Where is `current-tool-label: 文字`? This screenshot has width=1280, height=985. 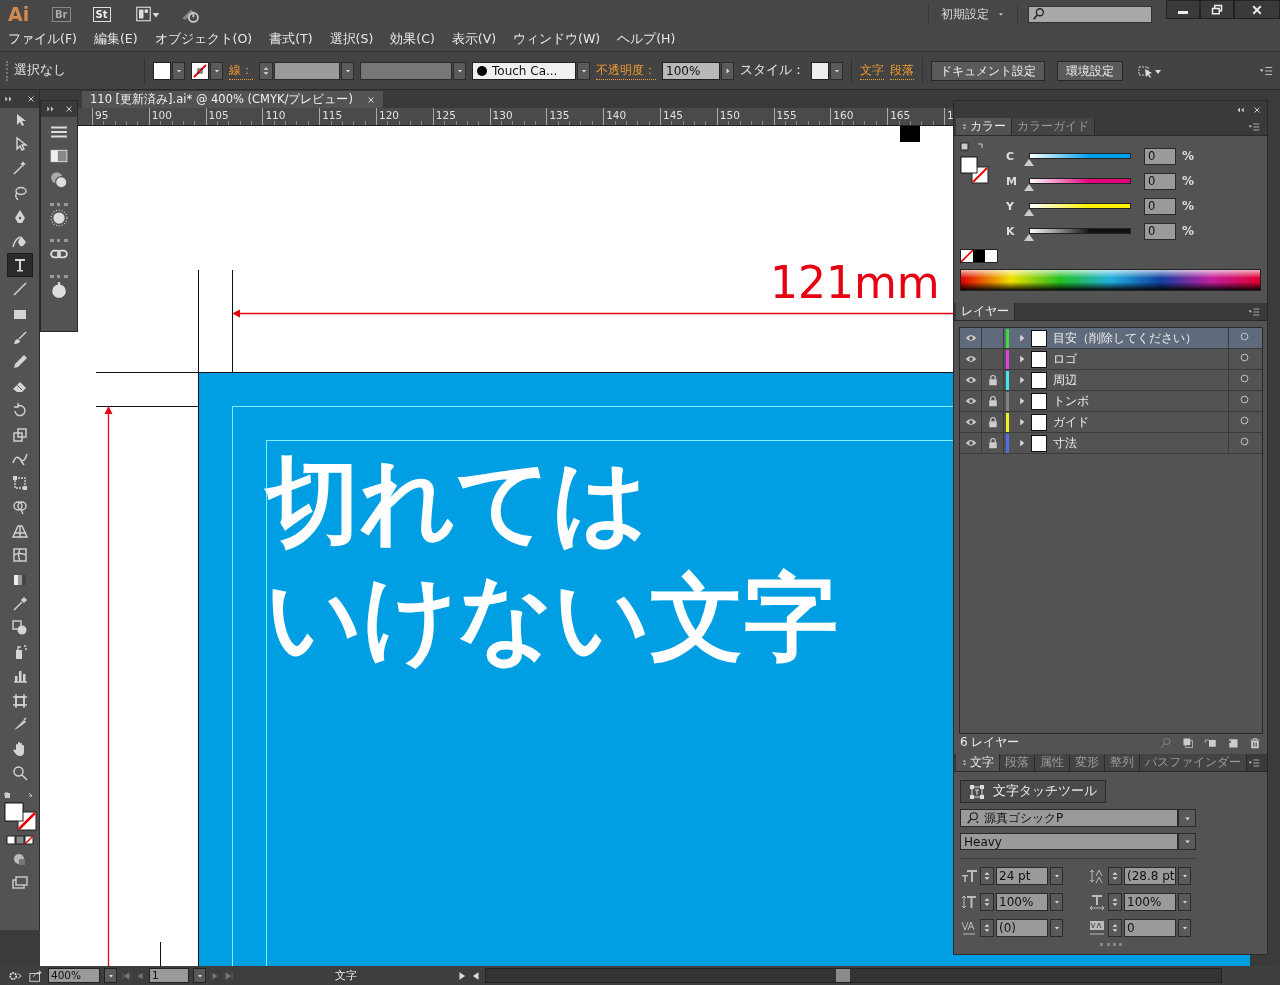
current-tool-label: 文字 is located at coordinates (345, 975).